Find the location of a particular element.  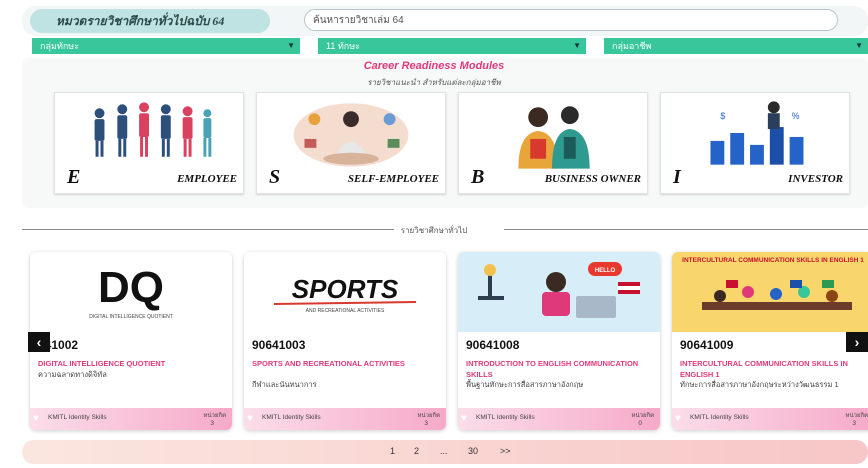

course-title: DIGITAL INTELLIGENCE QUOTIENT is located at coordinates (102, 363).